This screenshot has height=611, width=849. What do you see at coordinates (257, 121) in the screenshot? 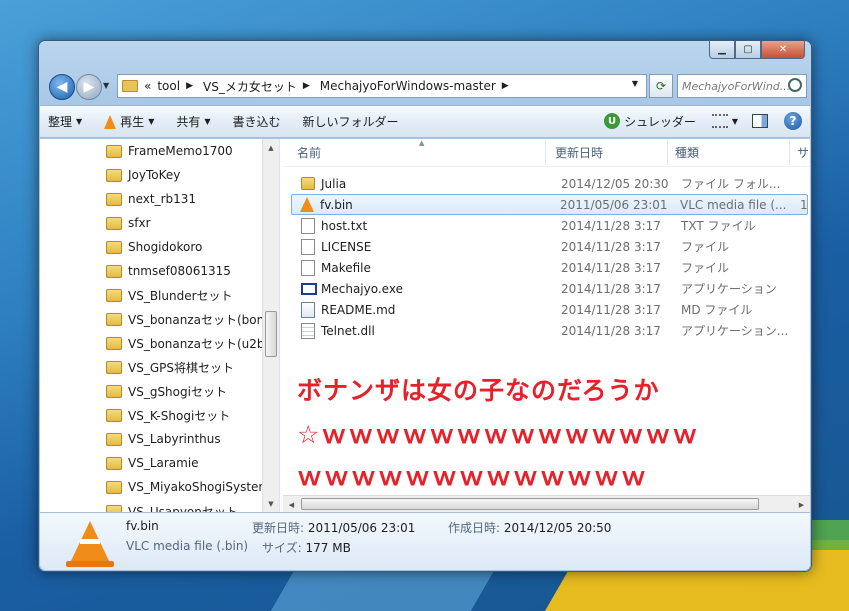
I see `burn-button: 書き込む` at bounding box center [257, 121].